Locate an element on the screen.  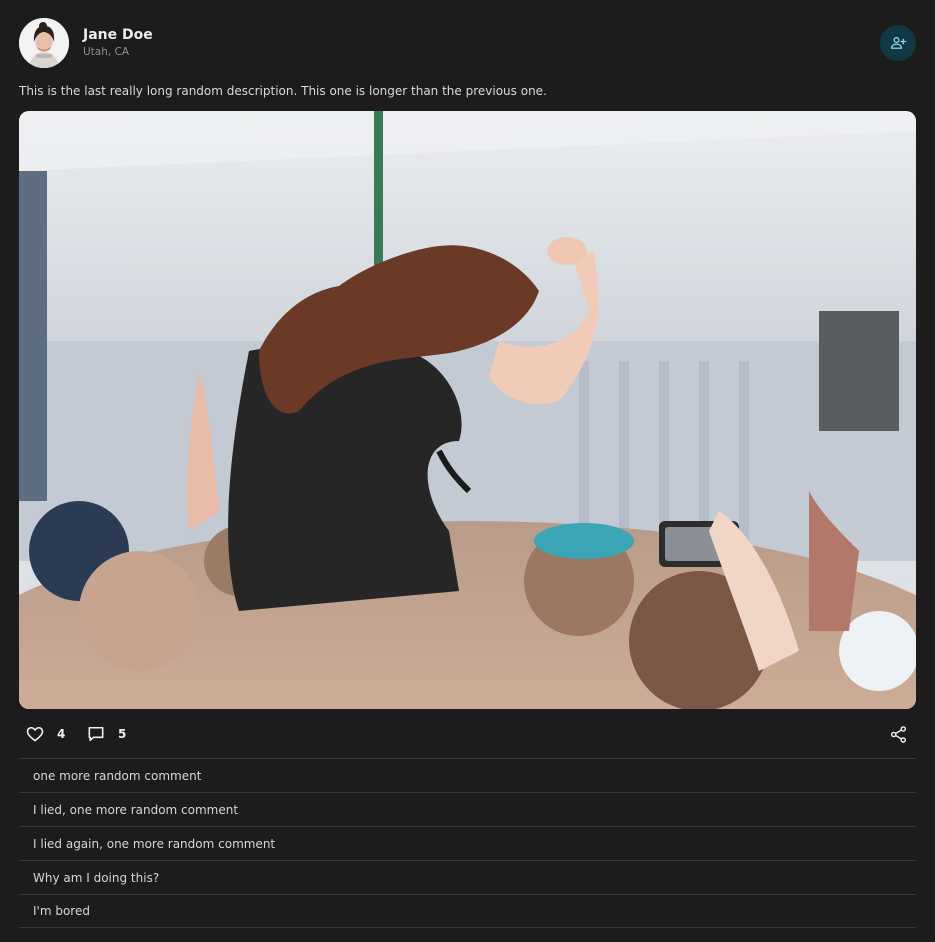
heart-outline-icon is located at coordinates (35, 734).